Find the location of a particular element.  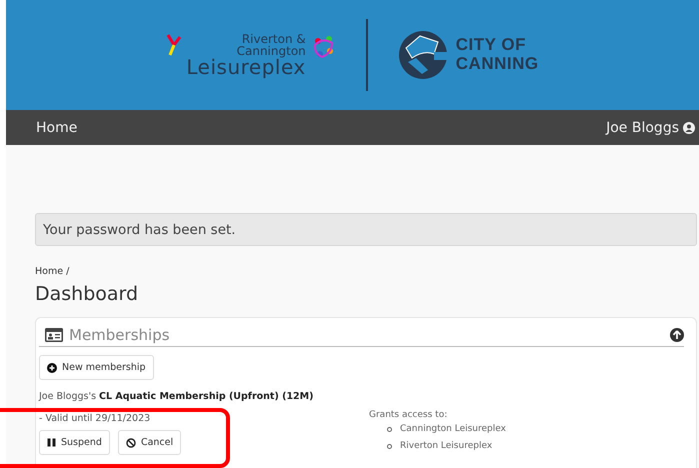

page-title: Dashboard is located at coordinates (87, 294).